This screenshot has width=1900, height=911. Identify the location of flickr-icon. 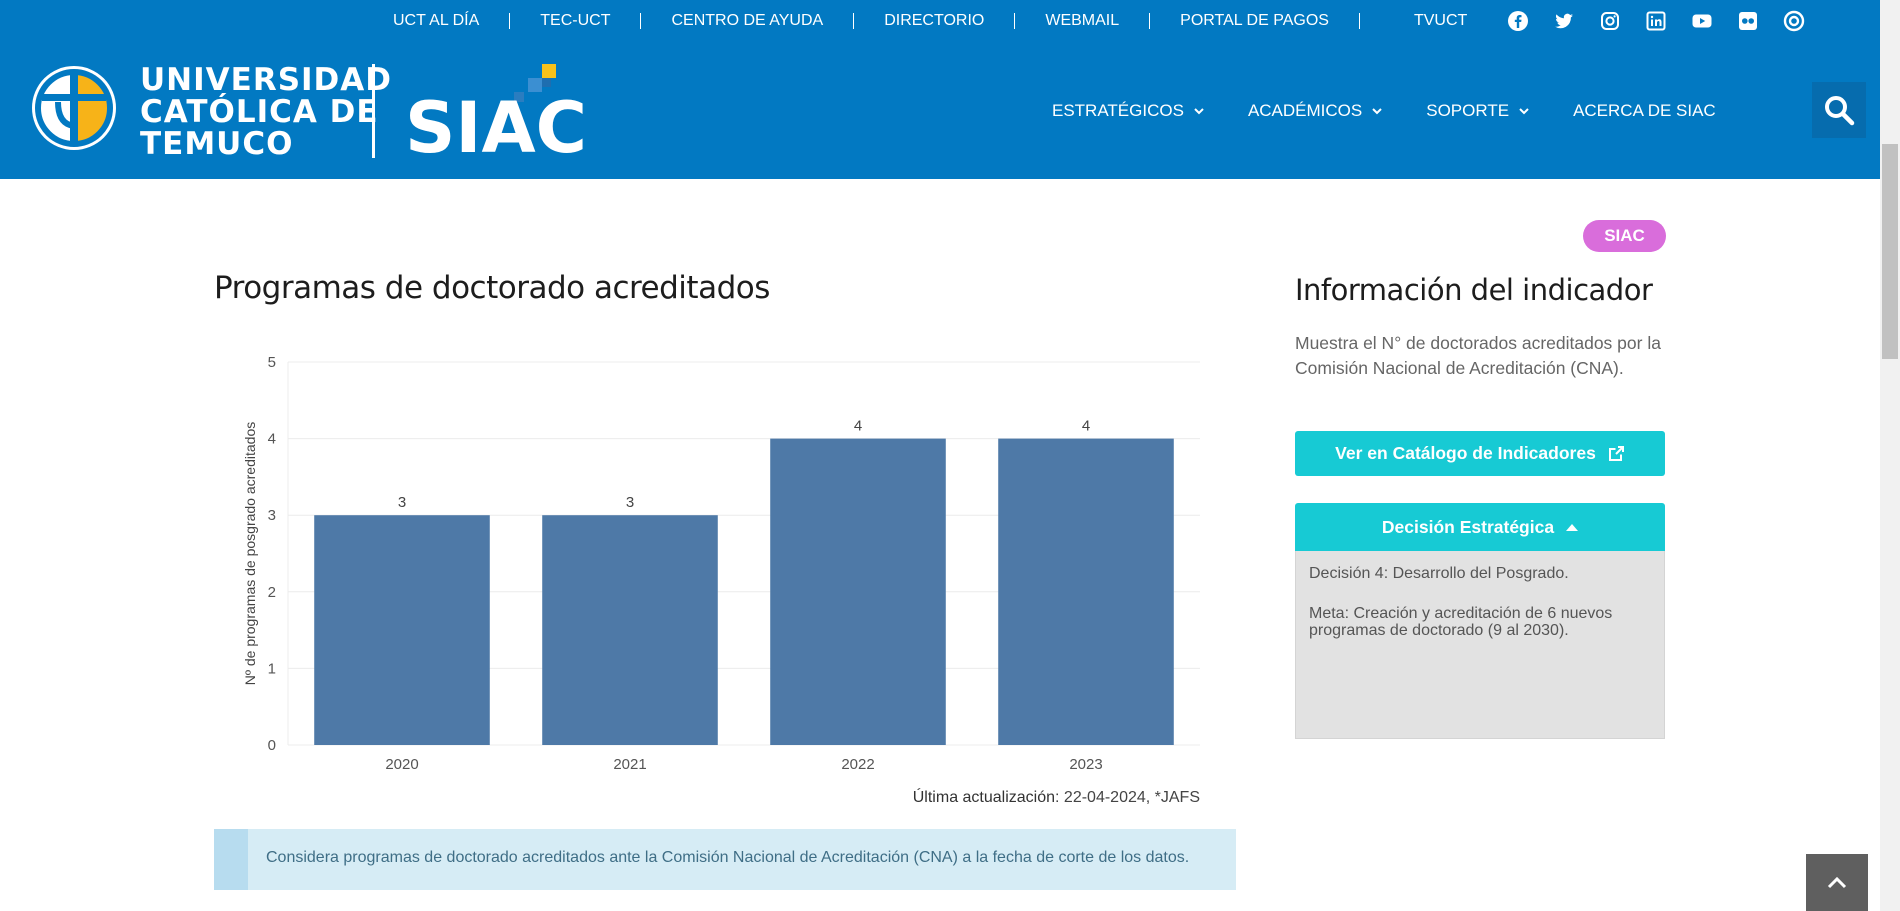
(1748, 21).